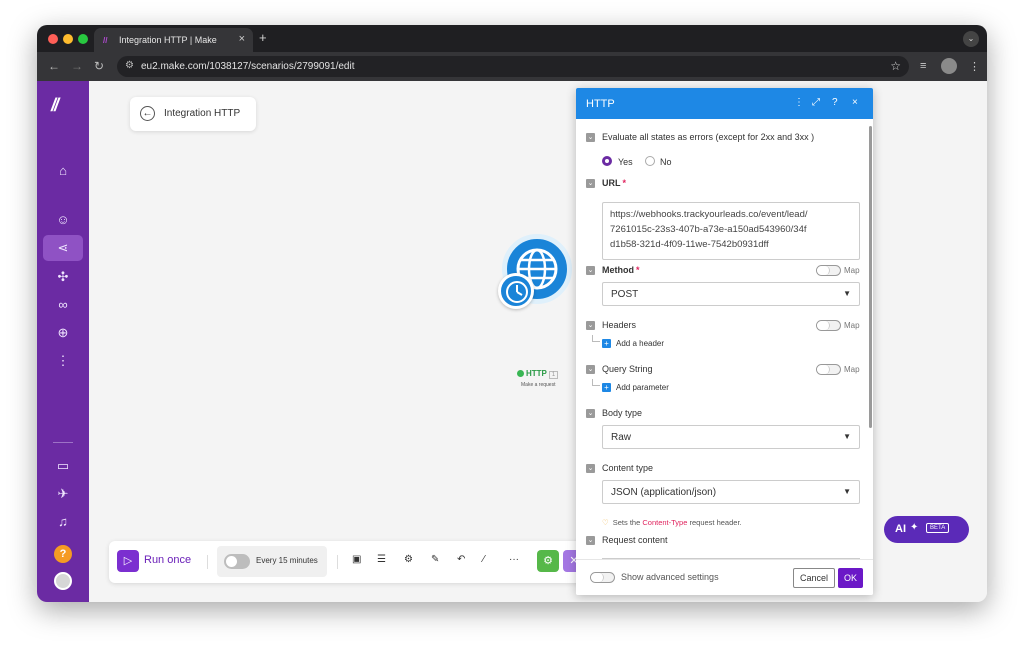 Image resolution: width=1024 pixels, height=651 pixels. What do you see at coordinates (590, 325) in the screenshot?
I see `headers-collapse-icon: ⌄` at bounding box center [590, 325].